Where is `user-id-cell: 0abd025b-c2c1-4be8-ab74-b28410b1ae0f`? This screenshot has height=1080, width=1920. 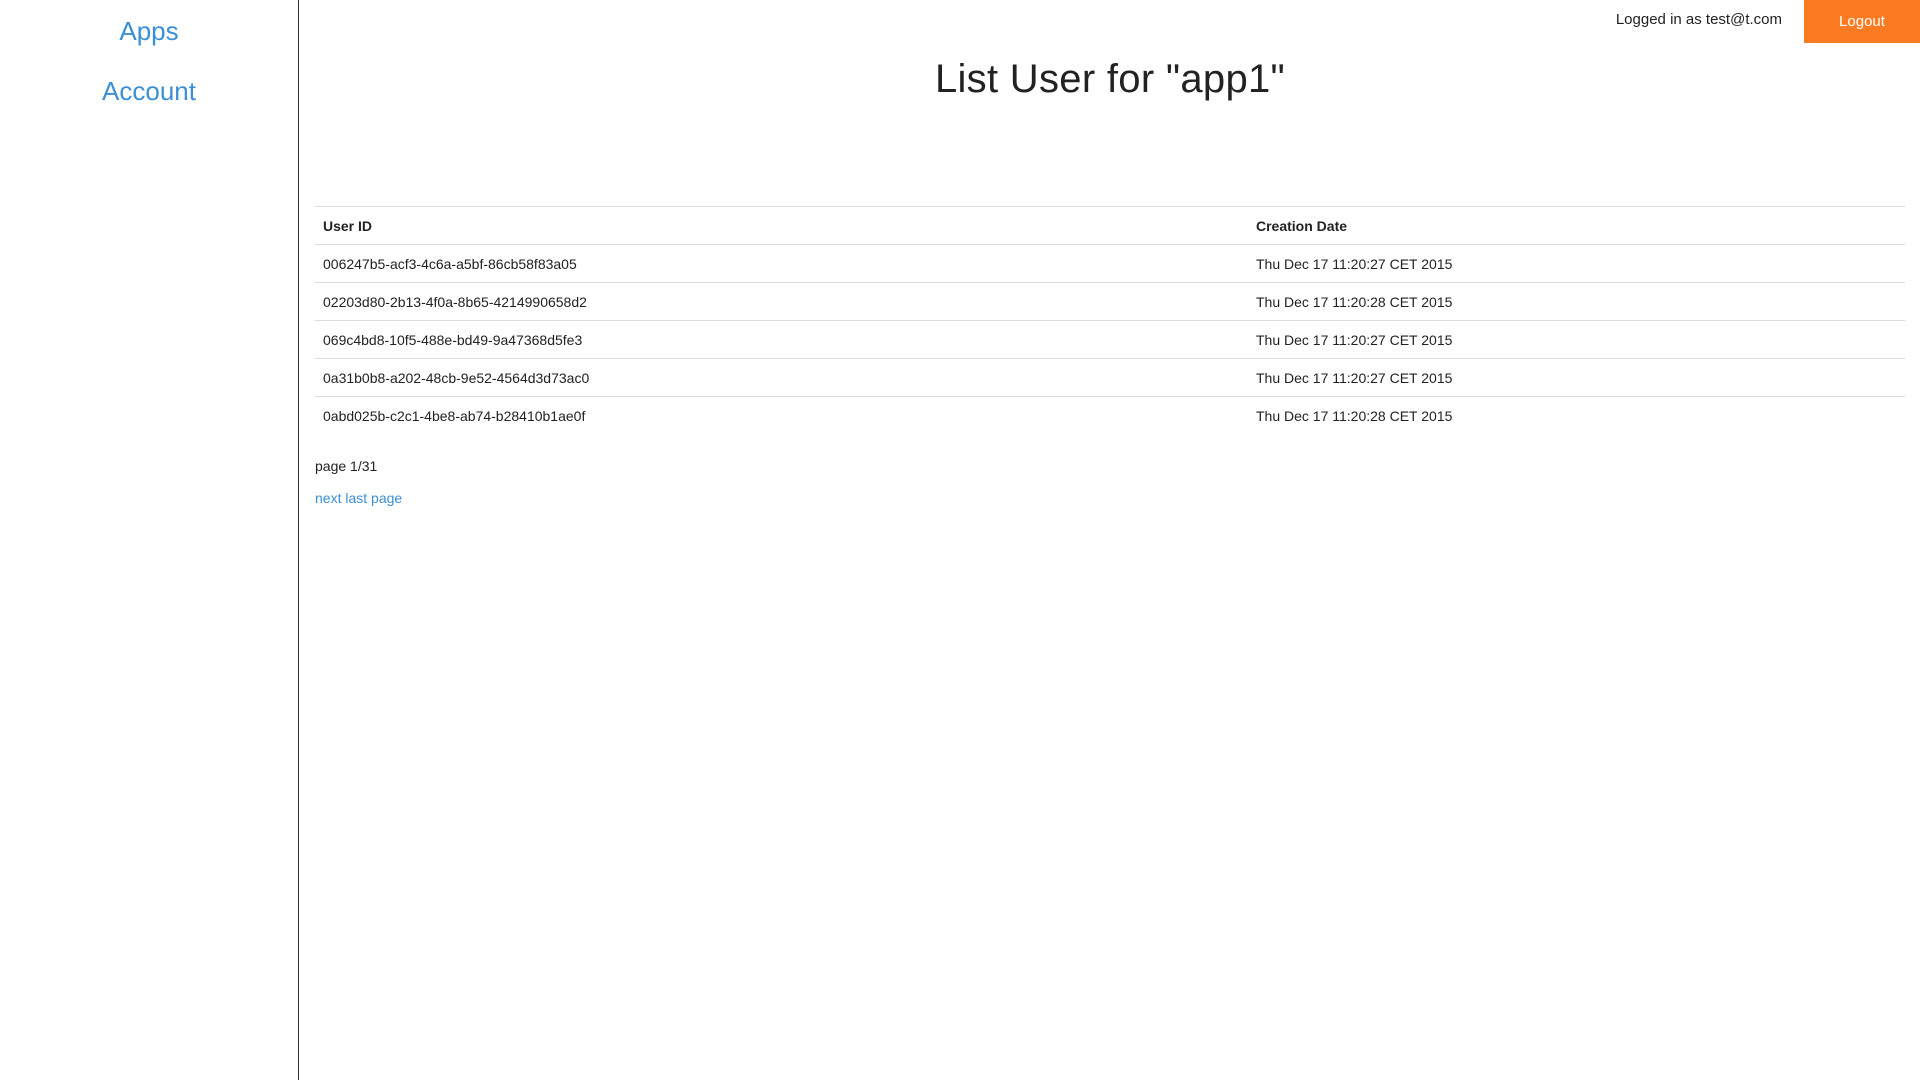 user-id-cell: 0abd025b-c2c1-4be8-ab74-b28410b1ae0f is located at coordinates (454, 415).